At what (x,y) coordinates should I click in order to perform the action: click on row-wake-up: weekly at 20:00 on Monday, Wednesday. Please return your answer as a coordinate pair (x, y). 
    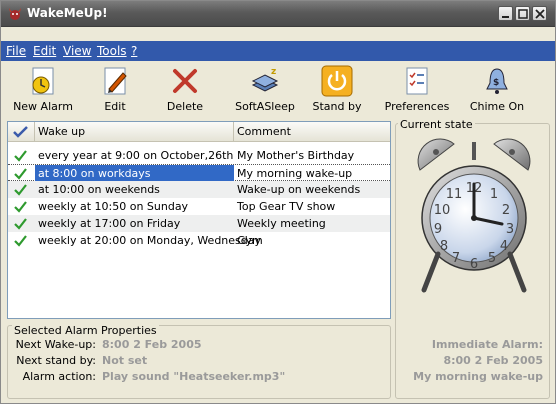
    Looking at the image, I should click on (150, 240).